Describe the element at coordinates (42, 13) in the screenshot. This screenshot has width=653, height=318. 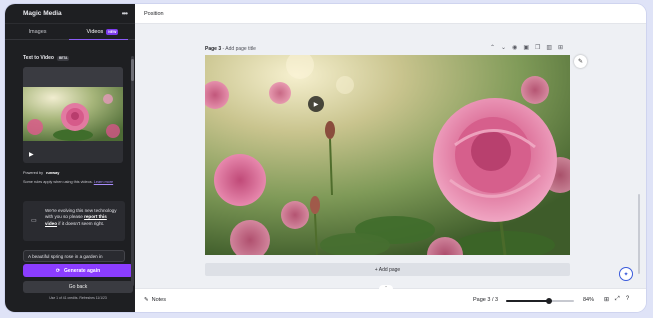
I see `panel-title: Magic Media` at that location.